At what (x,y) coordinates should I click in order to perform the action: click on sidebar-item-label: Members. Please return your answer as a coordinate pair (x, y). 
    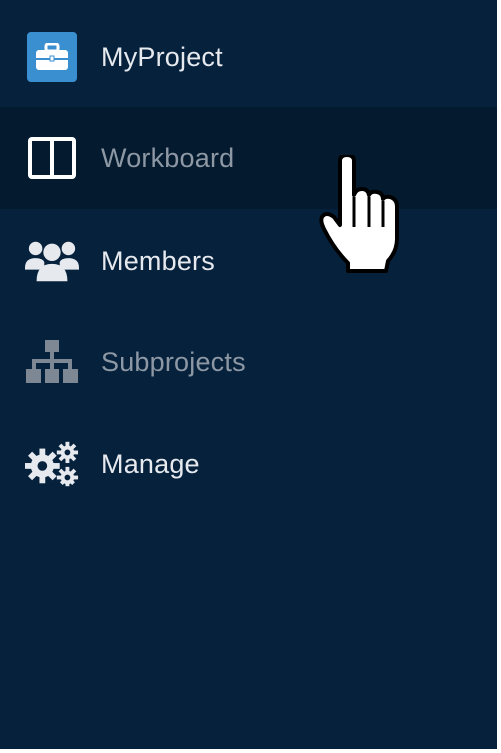
    Looking at the image, I should click on (158, 260).